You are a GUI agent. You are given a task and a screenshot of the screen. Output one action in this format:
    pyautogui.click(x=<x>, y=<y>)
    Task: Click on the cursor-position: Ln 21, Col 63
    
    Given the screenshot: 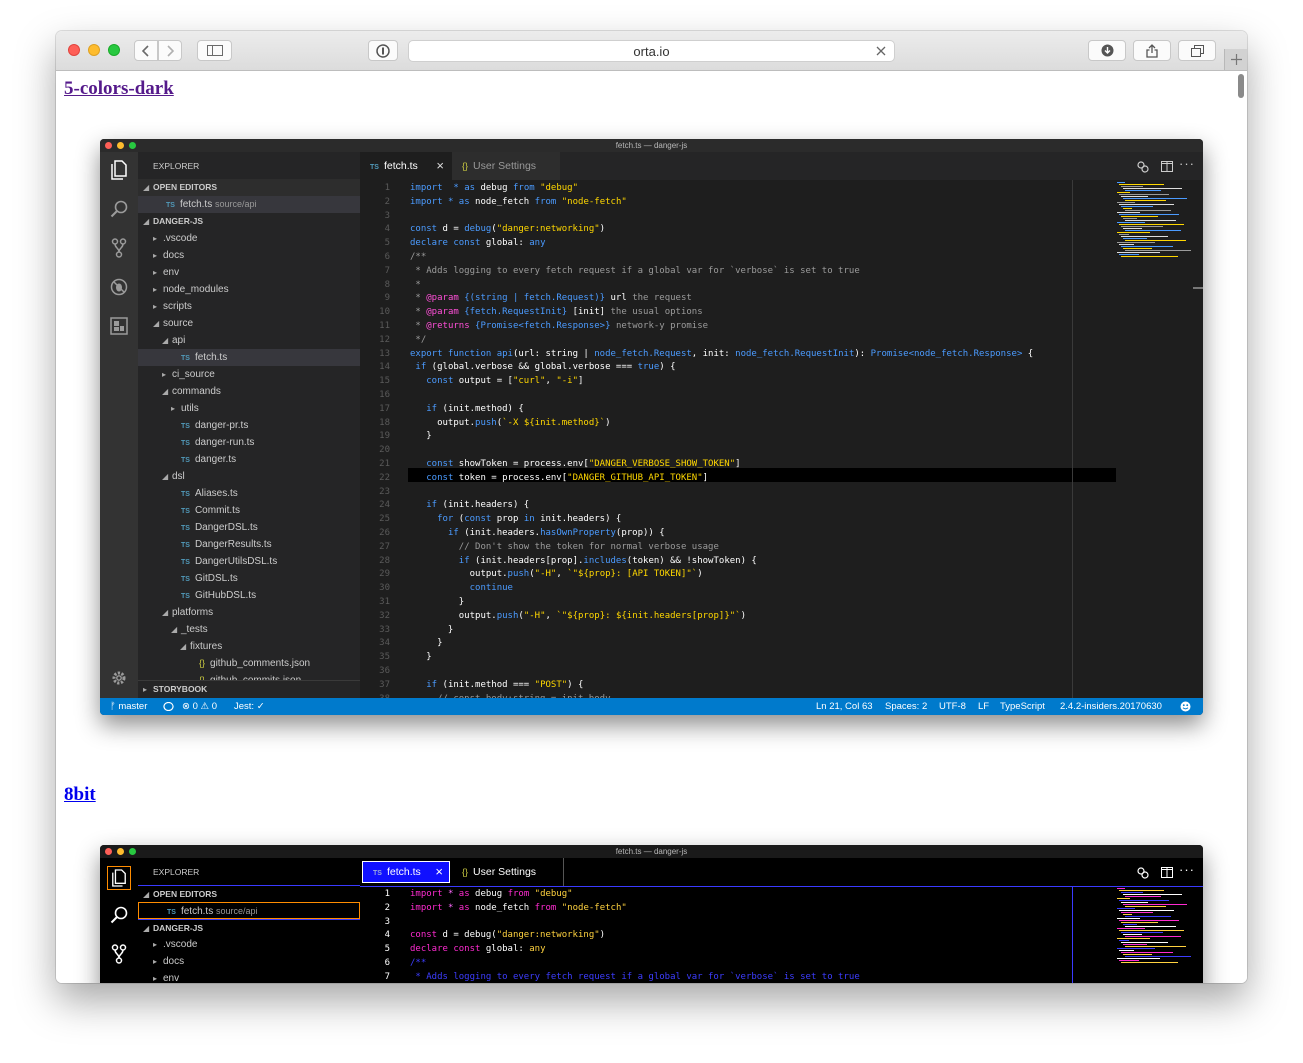 What is the action you would take?
    pyautogui.click(x=844, y=706)
    